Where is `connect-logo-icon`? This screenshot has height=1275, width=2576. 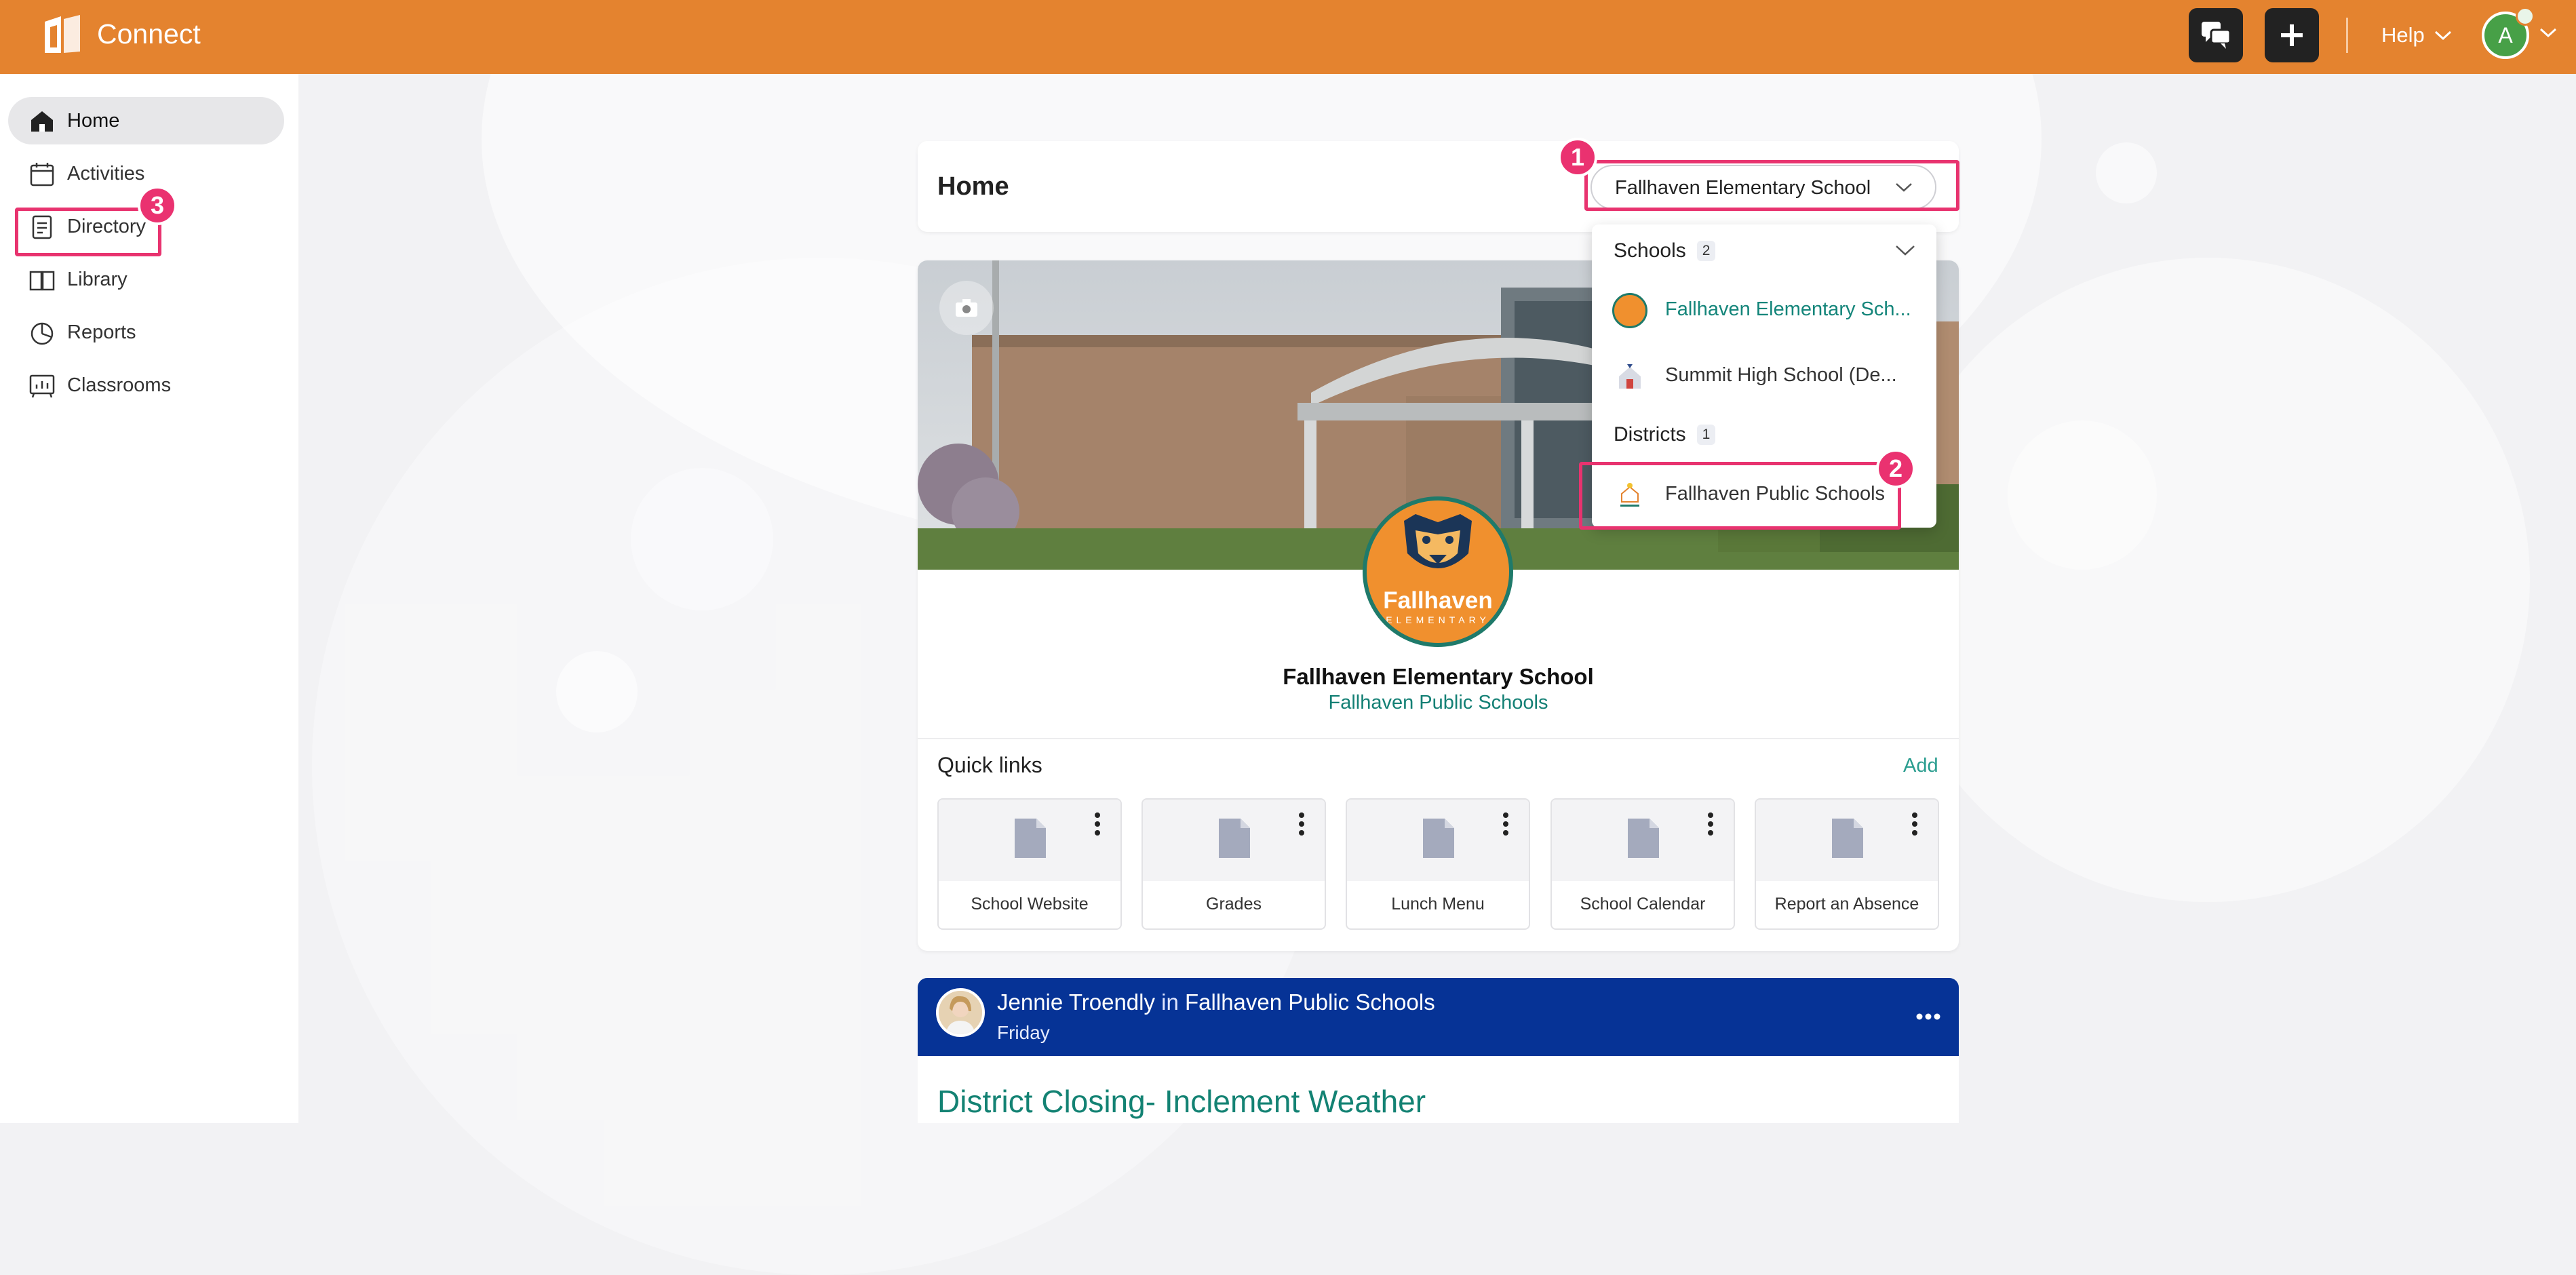
connect-logo-icon is located at coordinates (62, 35).